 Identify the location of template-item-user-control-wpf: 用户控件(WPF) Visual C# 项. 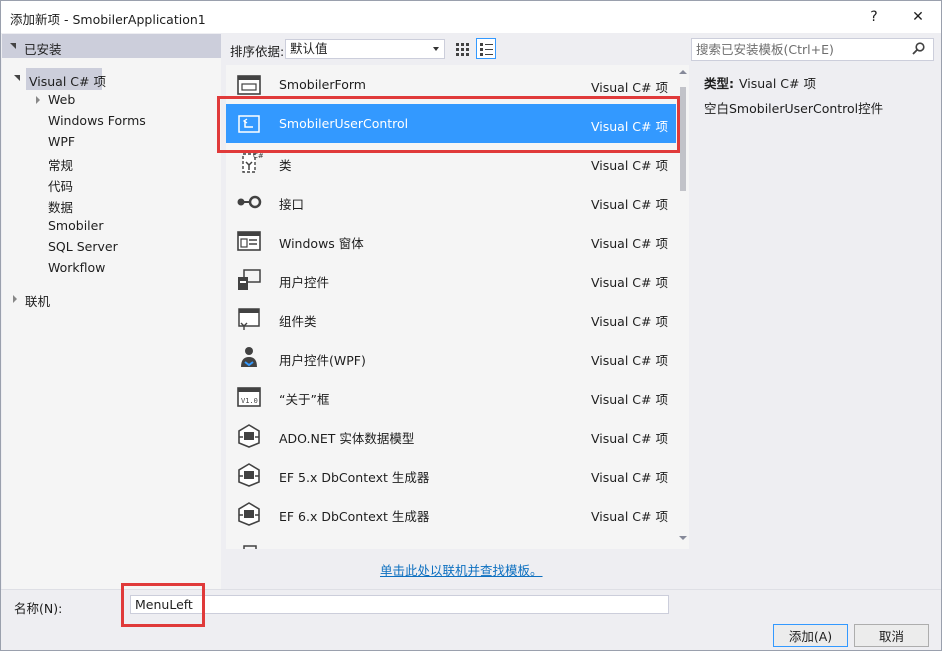
(451, 357).